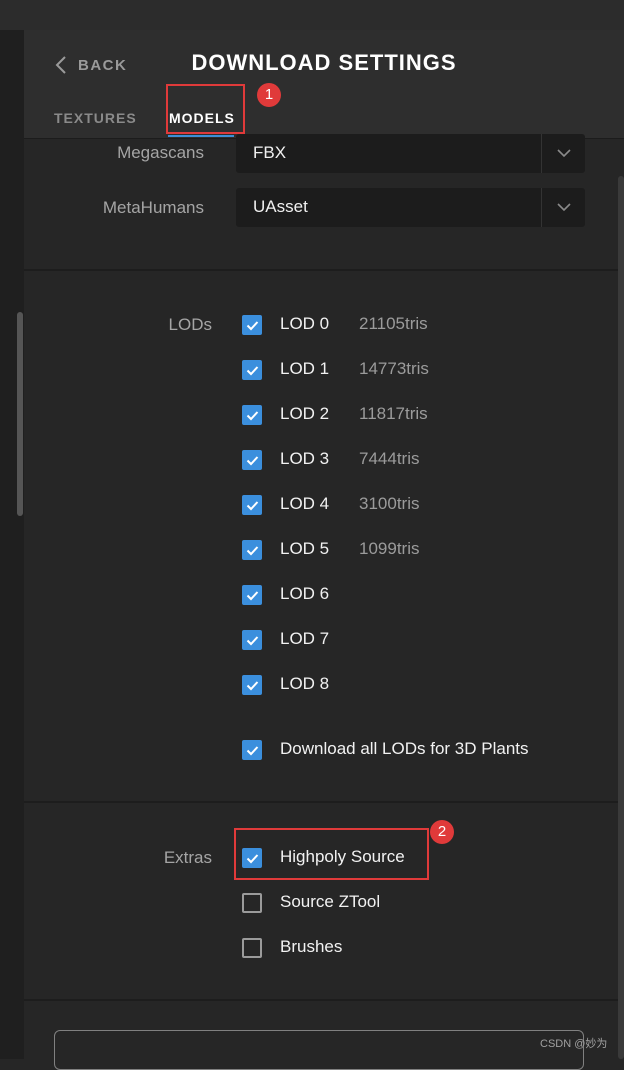 This screenshot has height=1070, width=624. What do you see at coordinates (335, 324) in the screenshot?
I see `lod-0-checkbox: LOD 0 21105tris` at bounding box center [335, 324].